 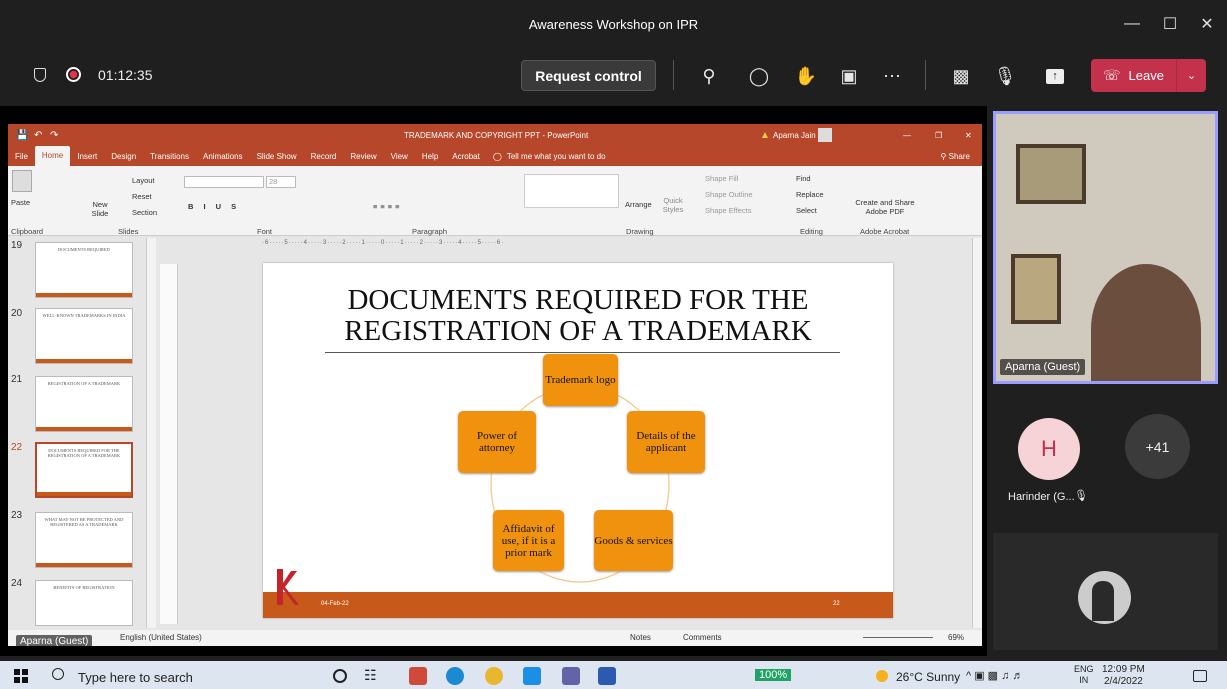 I want to click on battery-indicator: 100%, so click(x=773, y=675).